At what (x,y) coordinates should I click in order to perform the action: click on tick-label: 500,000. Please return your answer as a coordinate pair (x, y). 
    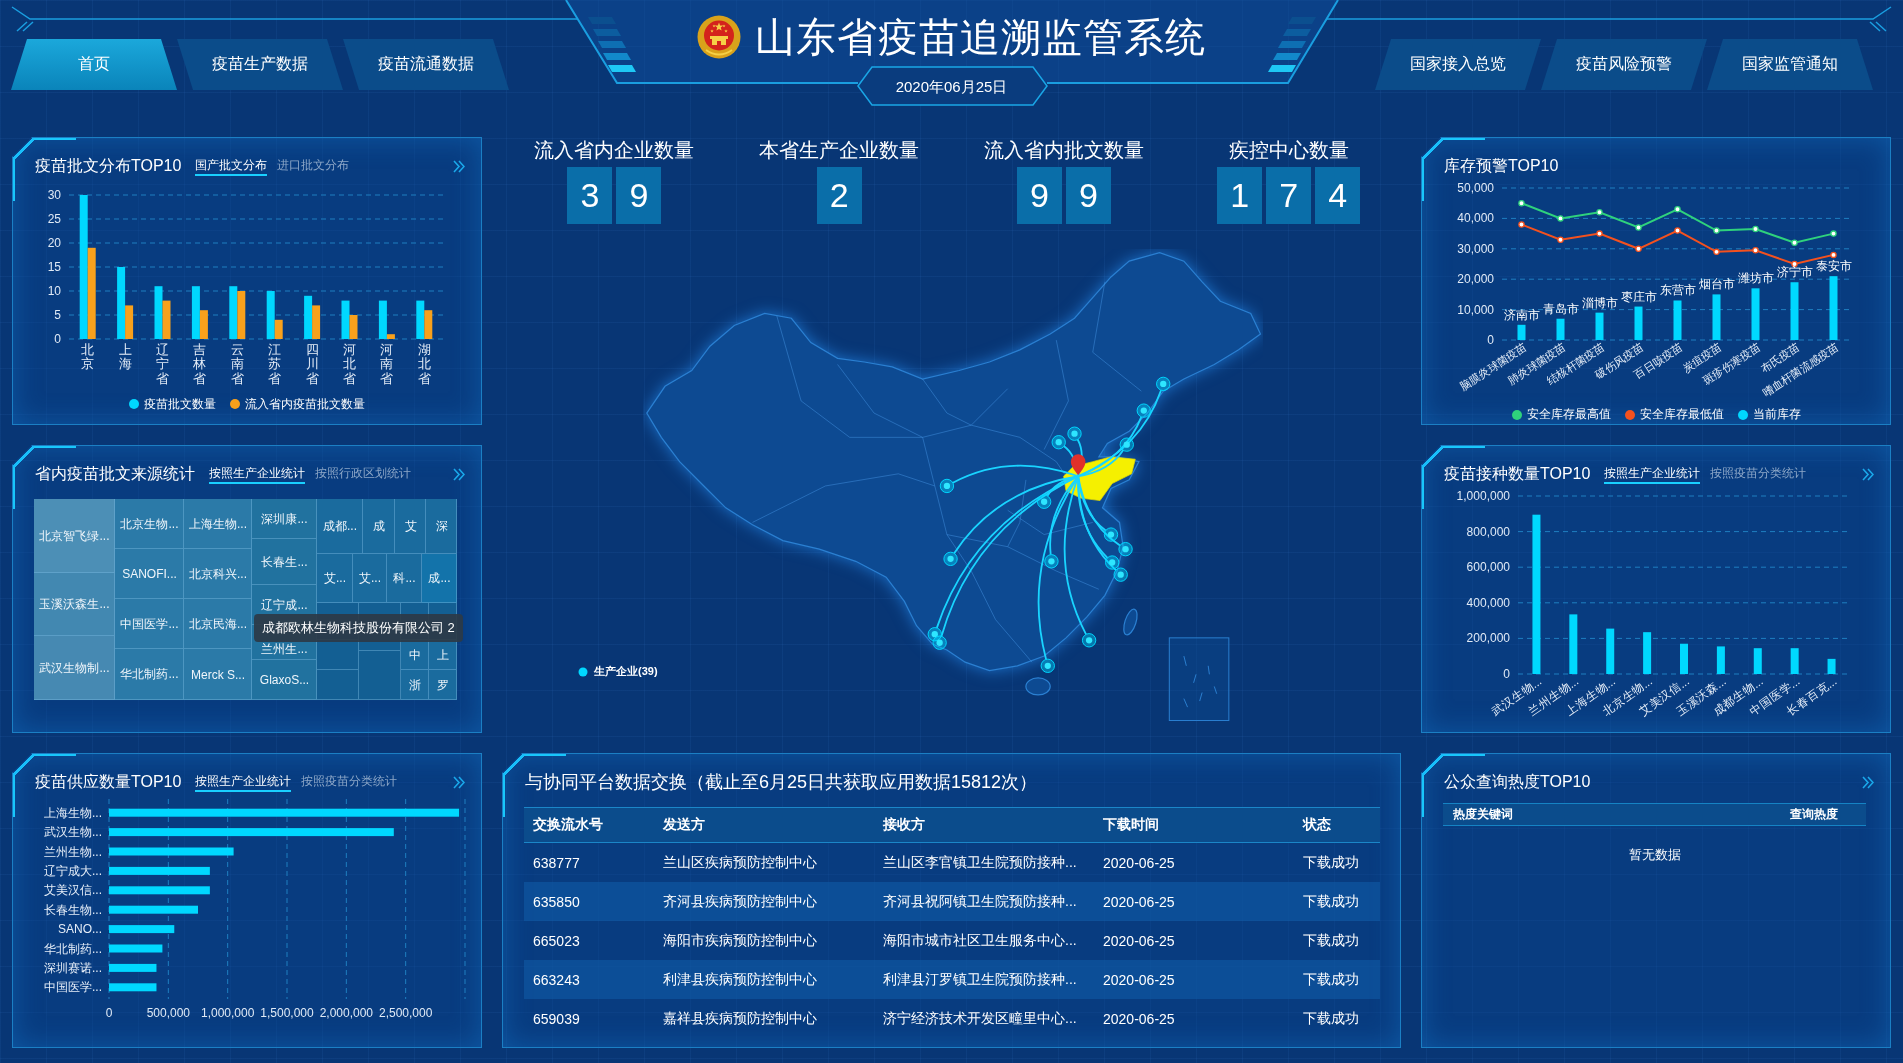
    Looking at the image, I should click on (168, 1013).